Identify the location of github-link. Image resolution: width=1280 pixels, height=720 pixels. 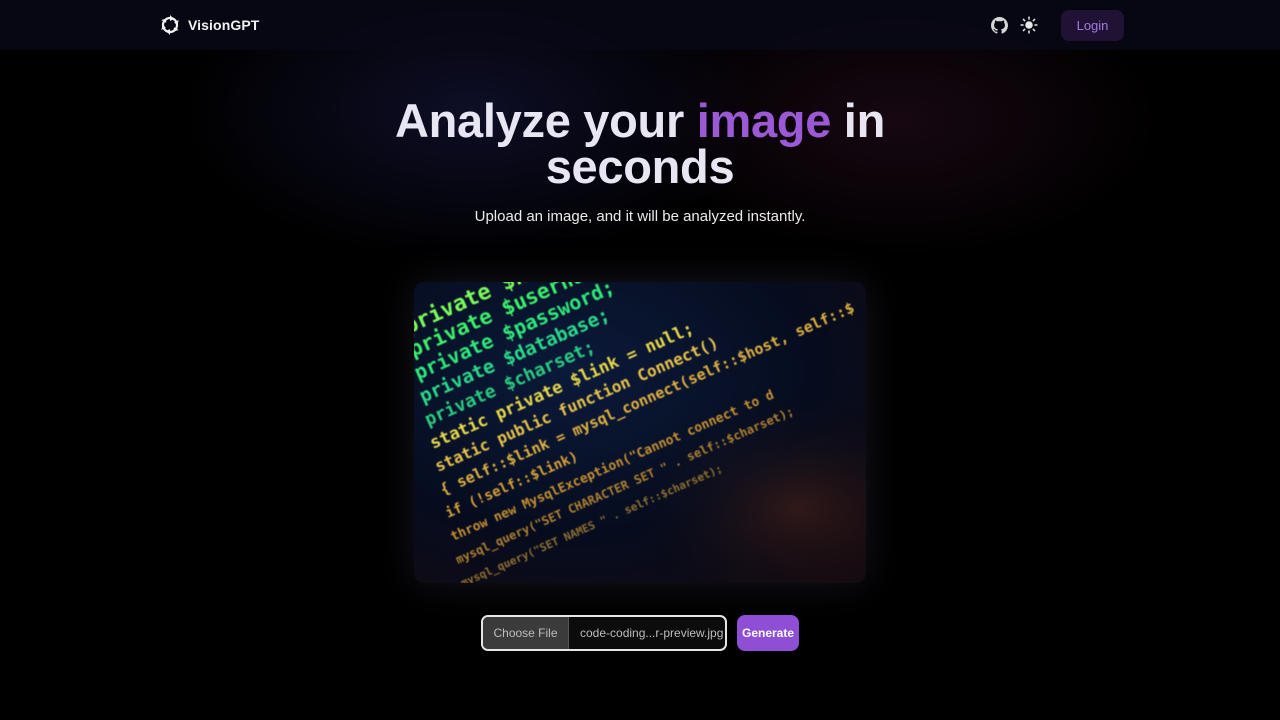
(999, 25).